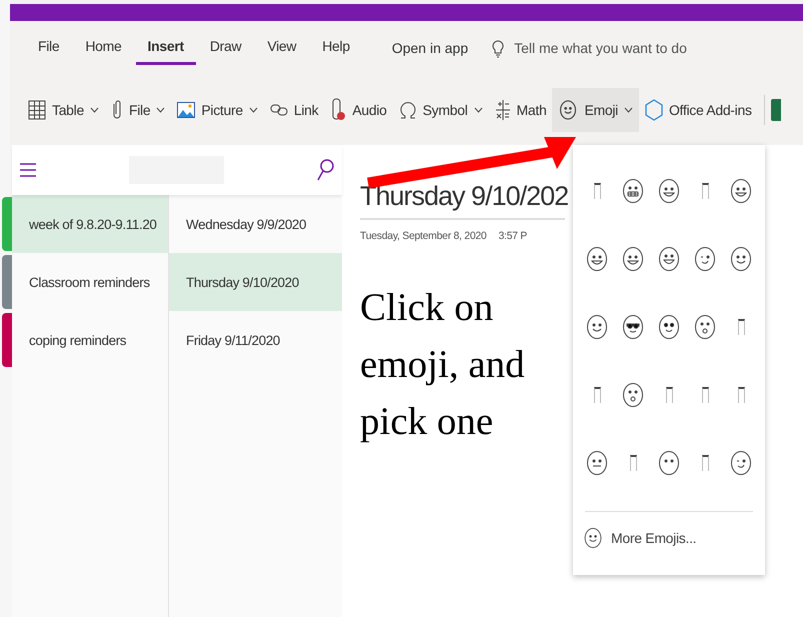 Image resolution: width=803 pixels, height=617 pixels. I want to click on menu-tab: Insert, so click(166, 48).